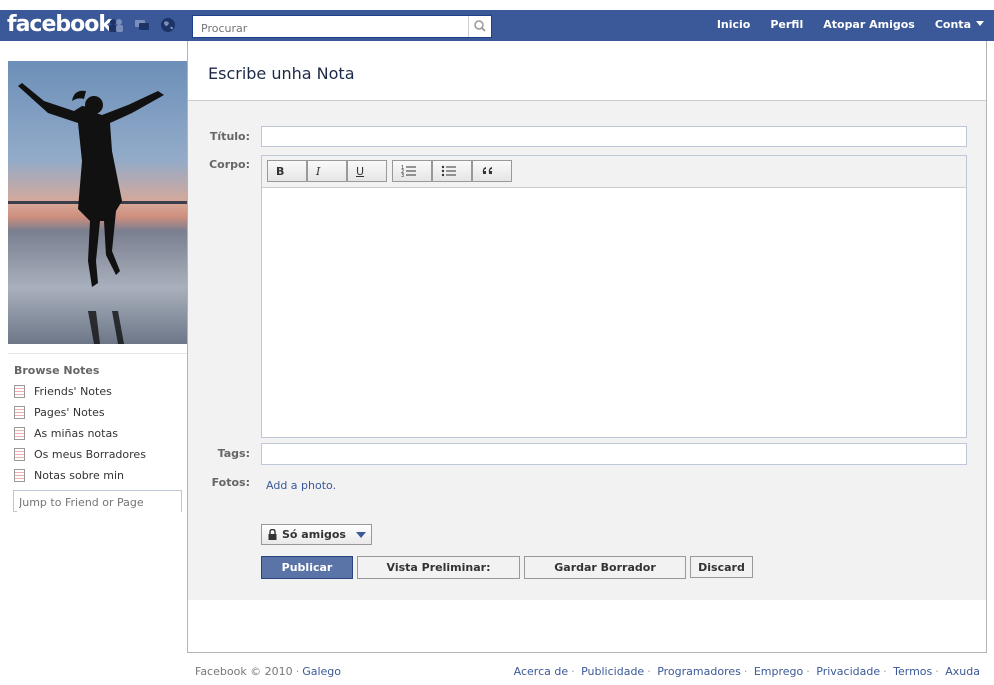 The height and width of the screenshot is (685, 994). I want to click on page-title: Escribe unha Nota, so click(281, 73).